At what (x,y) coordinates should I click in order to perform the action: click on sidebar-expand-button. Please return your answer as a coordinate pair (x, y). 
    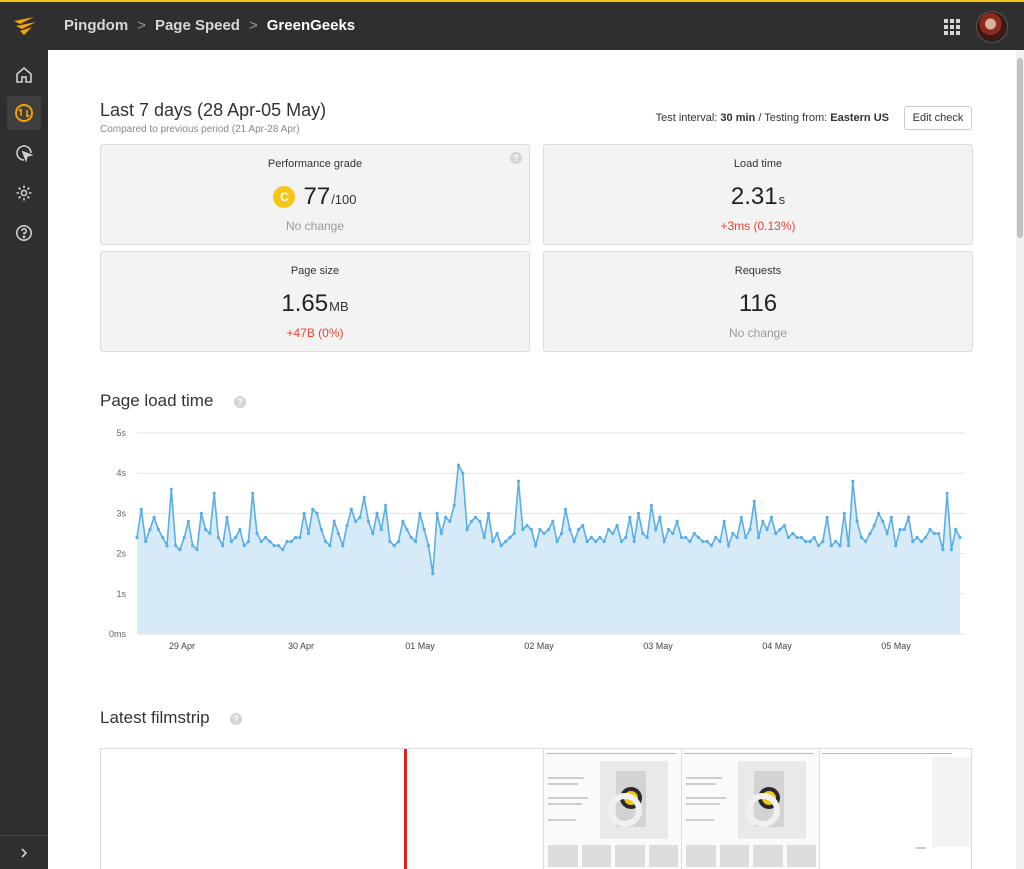
    Looking at the image, I should click on (24, 852).